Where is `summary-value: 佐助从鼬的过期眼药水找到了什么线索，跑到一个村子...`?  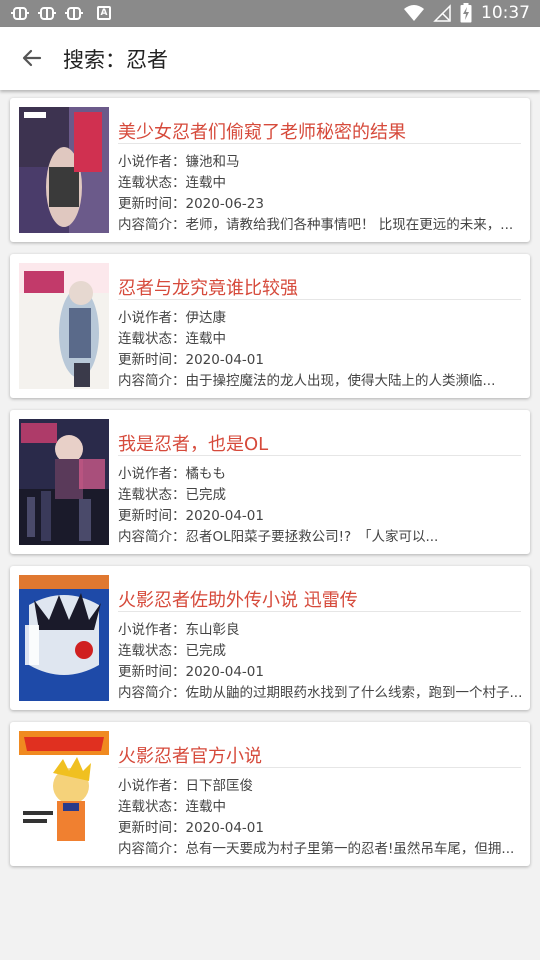
summary-value: 佐助从鼬的过期眼药水找到了什么线索，跑到一个村子... is located at coordinates (353, 693).